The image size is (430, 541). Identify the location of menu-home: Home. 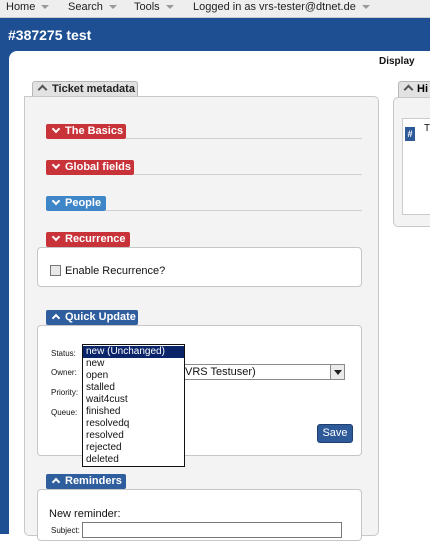
(28, 7).